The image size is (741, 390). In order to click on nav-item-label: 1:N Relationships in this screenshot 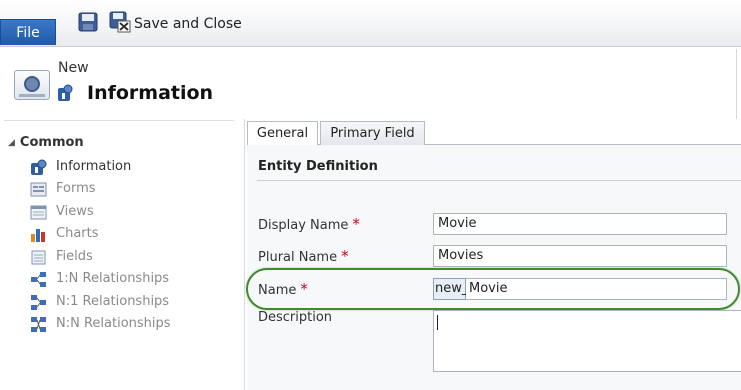, I will do `click(113, 278)`.